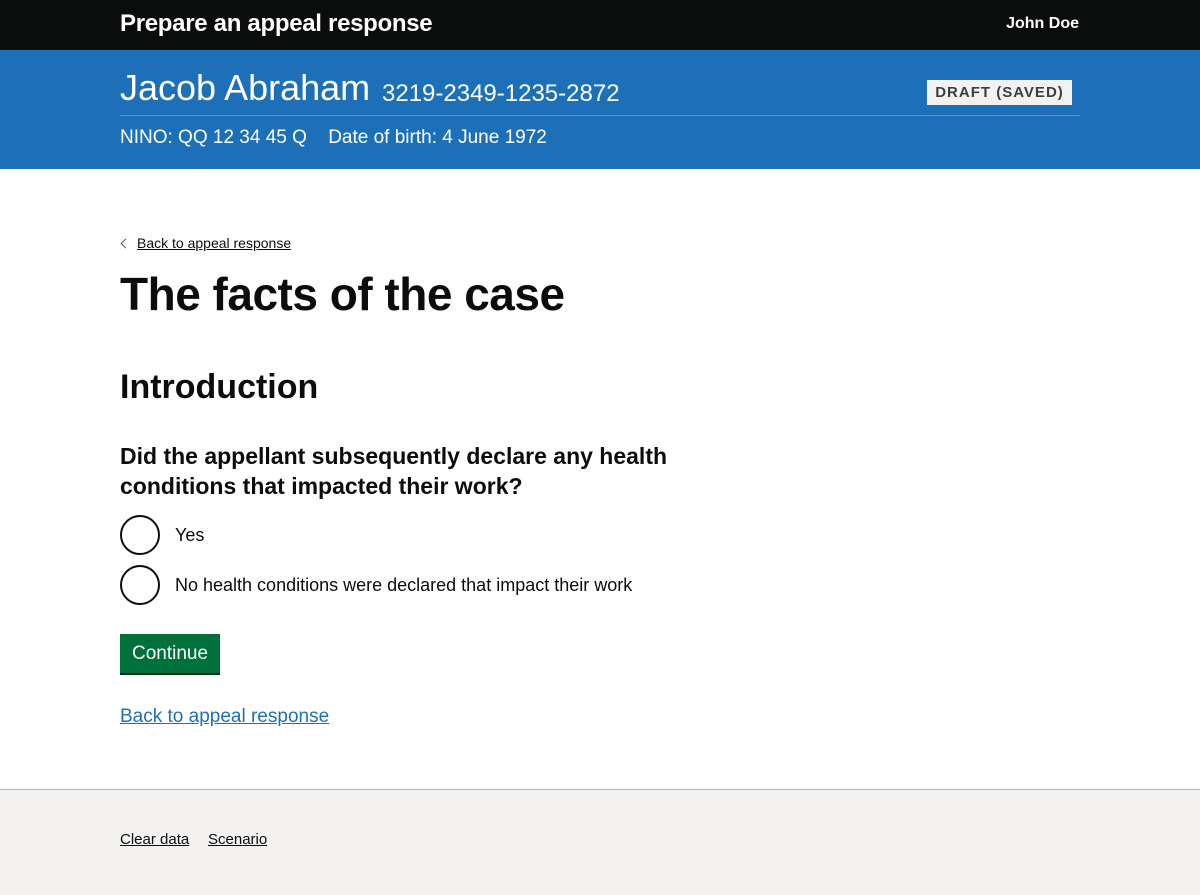 This screenshot has width=1200, height=895. What do you see at coordinates (600, 115) in the screenshot?
I see `banner-divider` at bounding box center [600, 115].